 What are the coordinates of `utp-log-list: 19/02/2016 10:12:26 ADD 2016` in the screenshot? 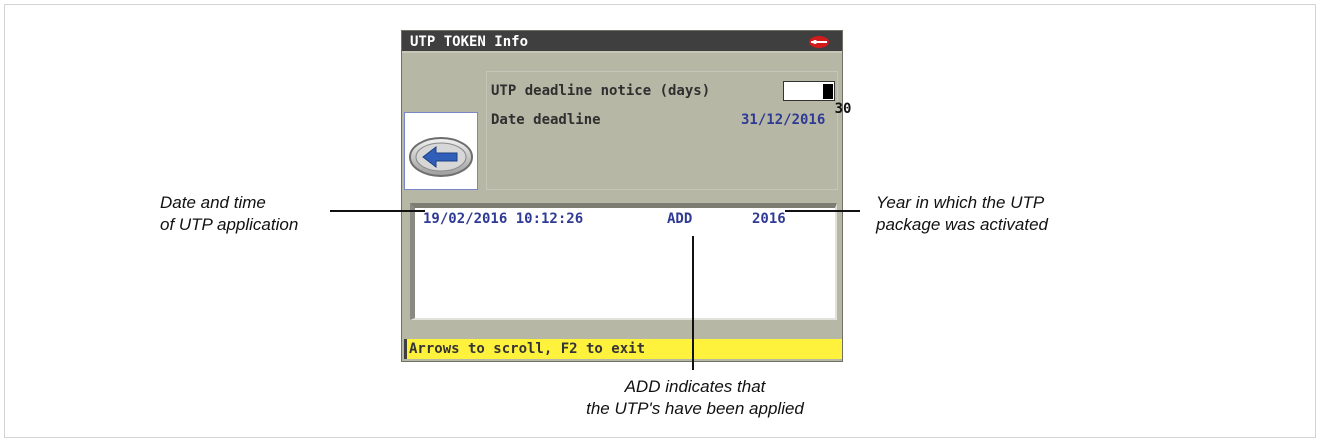 It's located at (623, 261).